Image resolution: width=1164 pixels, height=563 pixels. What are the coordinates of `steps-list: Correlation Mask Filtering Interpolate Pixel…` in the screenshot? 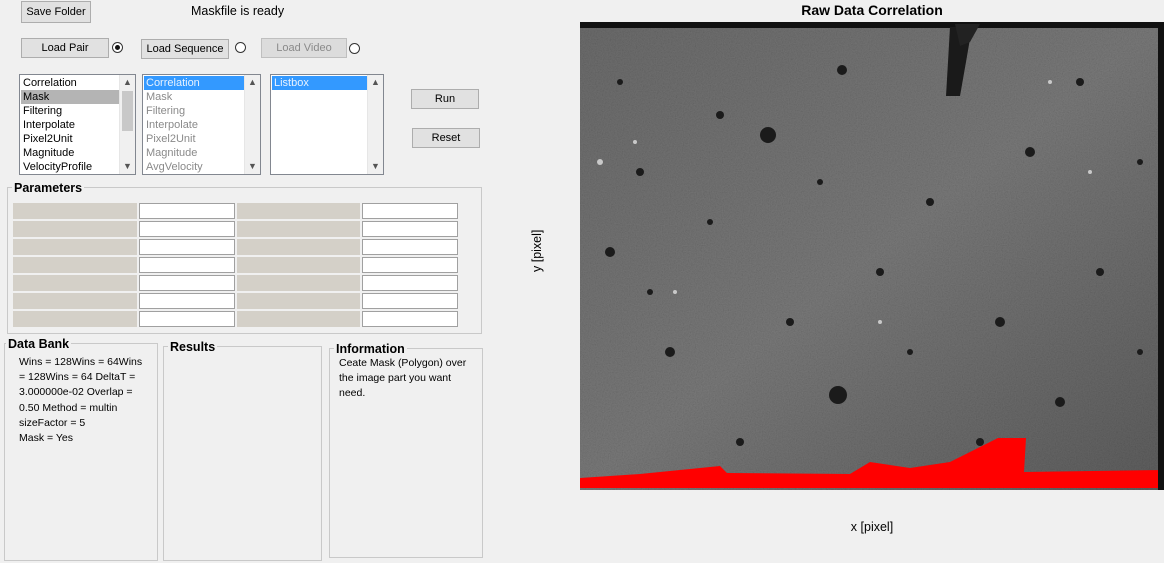 It's located at (70, 125).